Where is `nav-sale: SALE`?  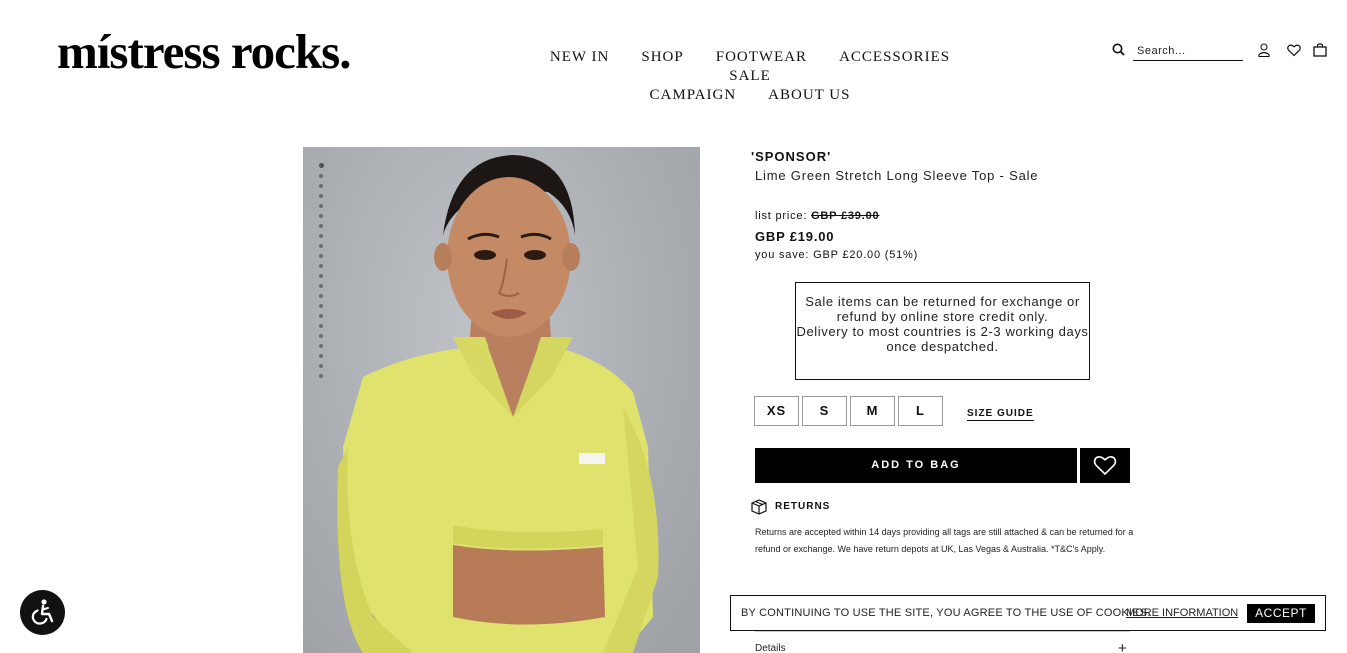
nav-sale: SALE is located at coordinates (750, 76).